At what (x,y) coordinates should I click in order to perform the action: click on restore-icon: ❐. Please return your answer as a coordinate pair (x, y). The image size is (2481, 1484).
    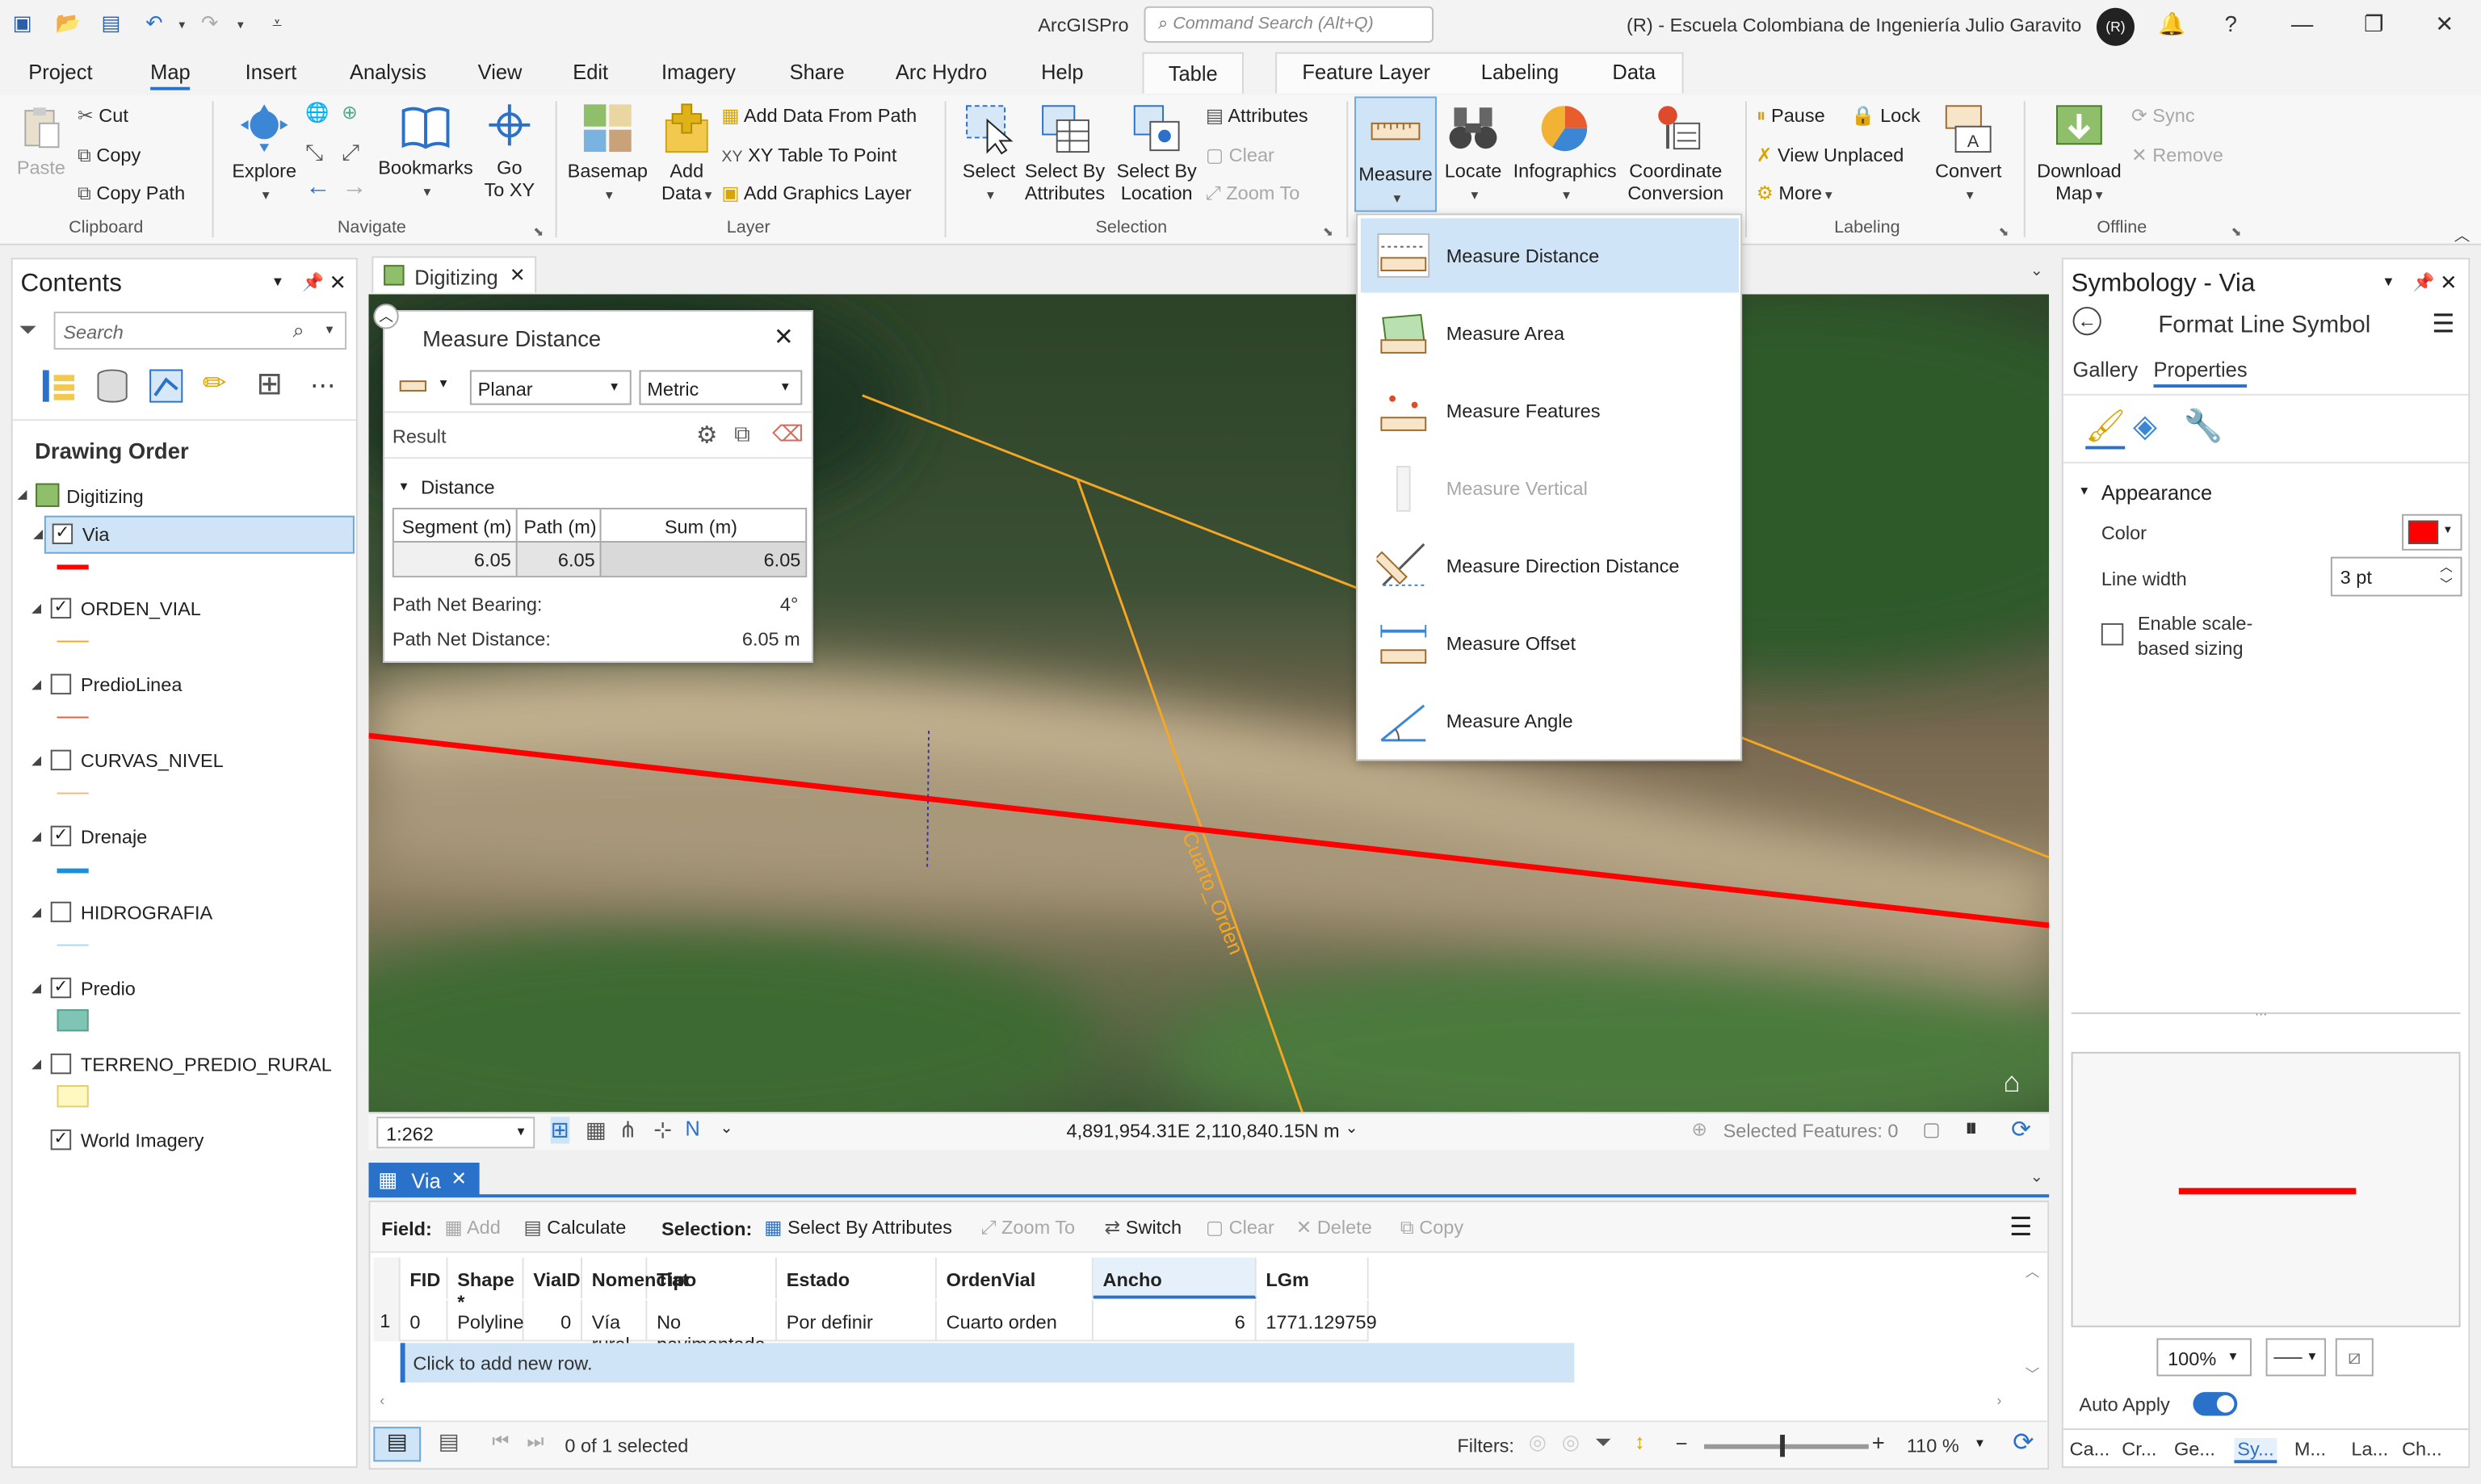
    Looking at the image, I should click on (2374, 24).